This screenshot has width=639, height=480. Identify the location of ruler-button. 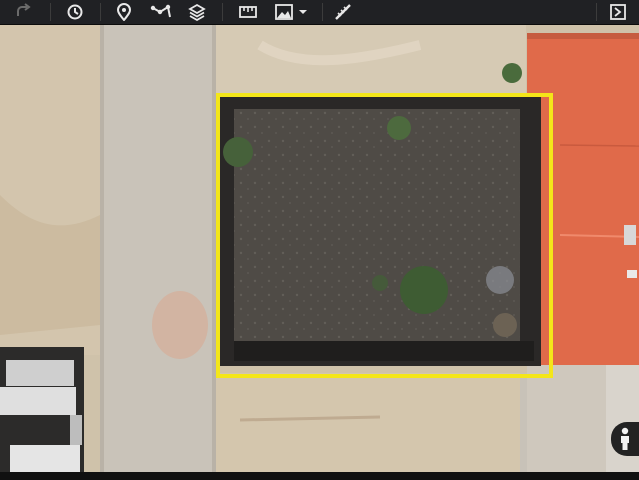
(248, 12).